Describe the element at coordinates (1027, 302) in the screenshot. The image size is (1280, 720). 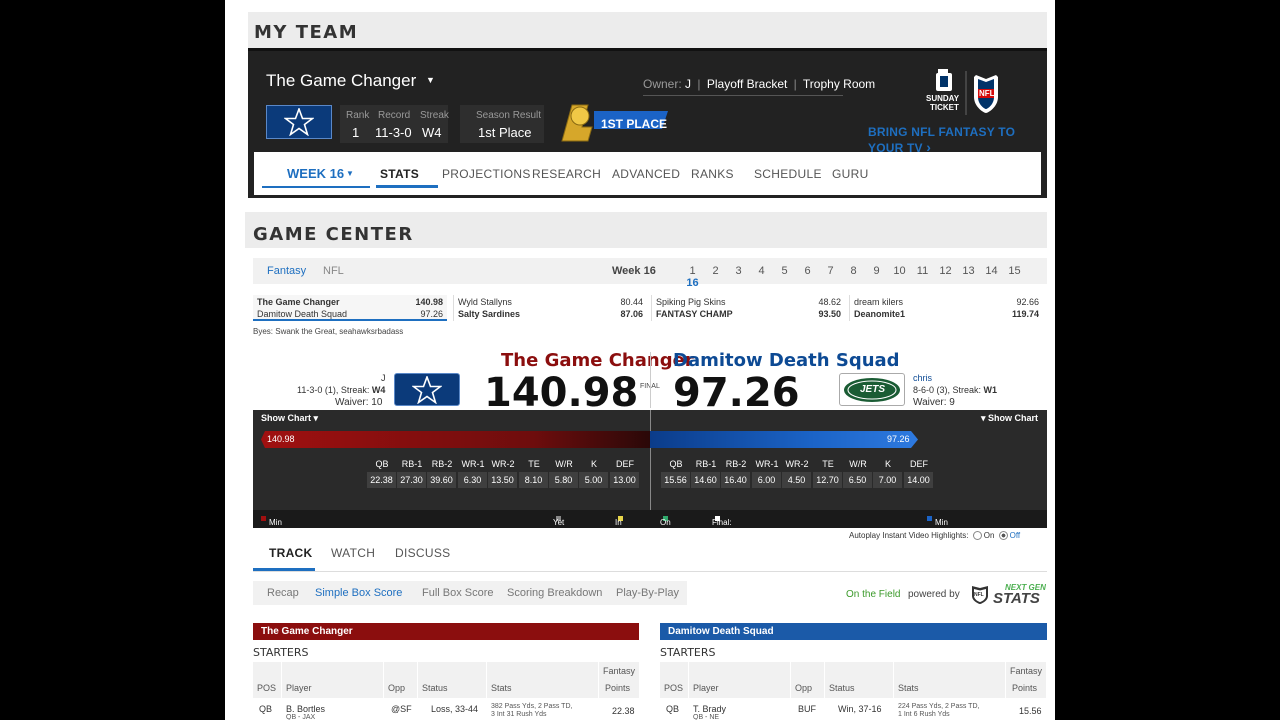
I see `matchup-team-score: 92.66` at that location.